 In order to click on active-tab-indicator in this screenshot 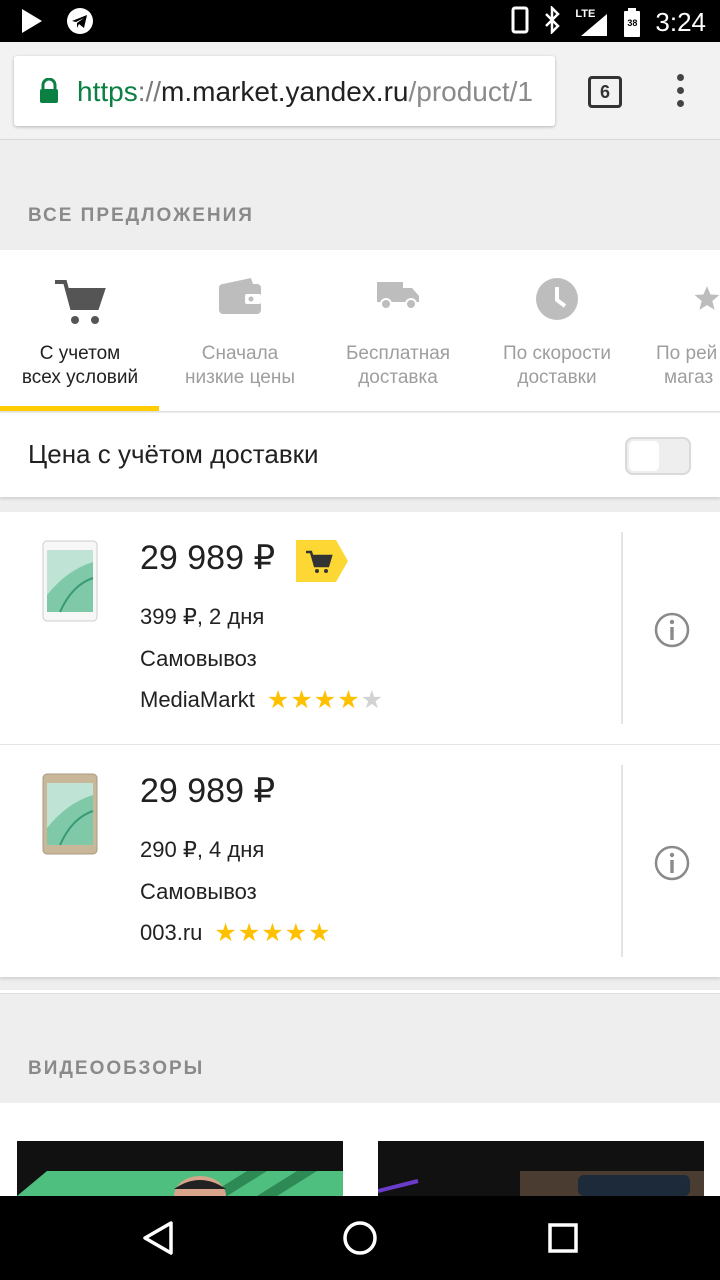, I will do `click(79, 408)`.